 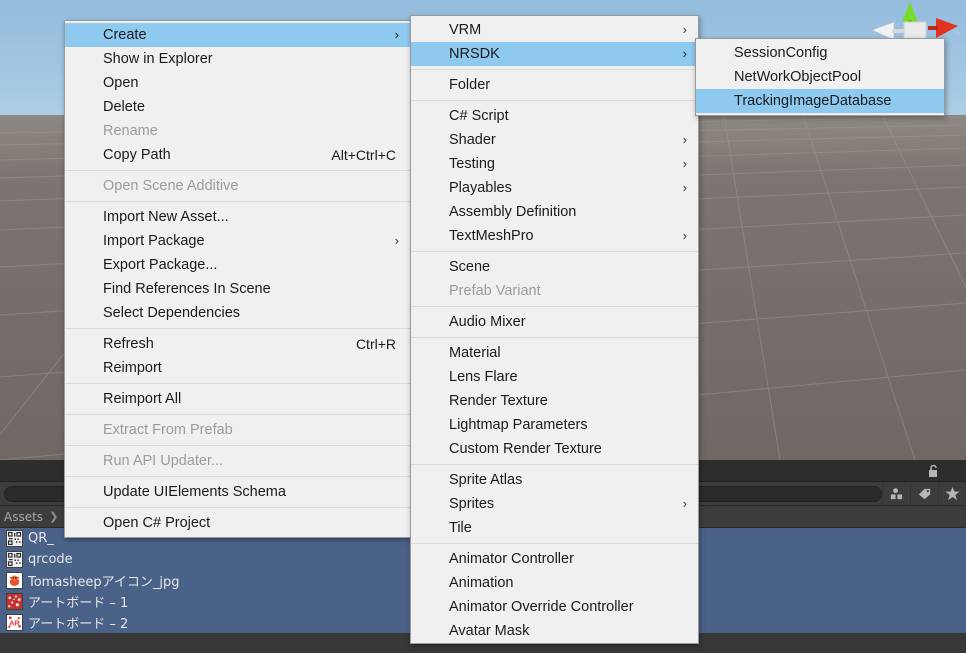 I want to click on asset-name-label: qrcode, so click(x=50, y=559).